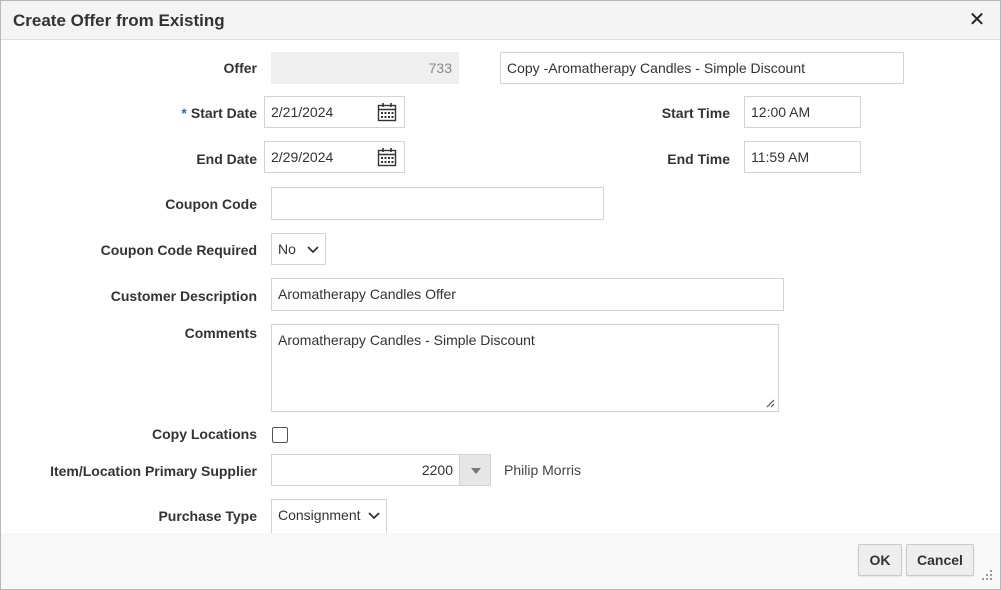  Describe the element at coordinates (940, 560) in the screenshot. I see `cancel-button: Cancel` at that location.